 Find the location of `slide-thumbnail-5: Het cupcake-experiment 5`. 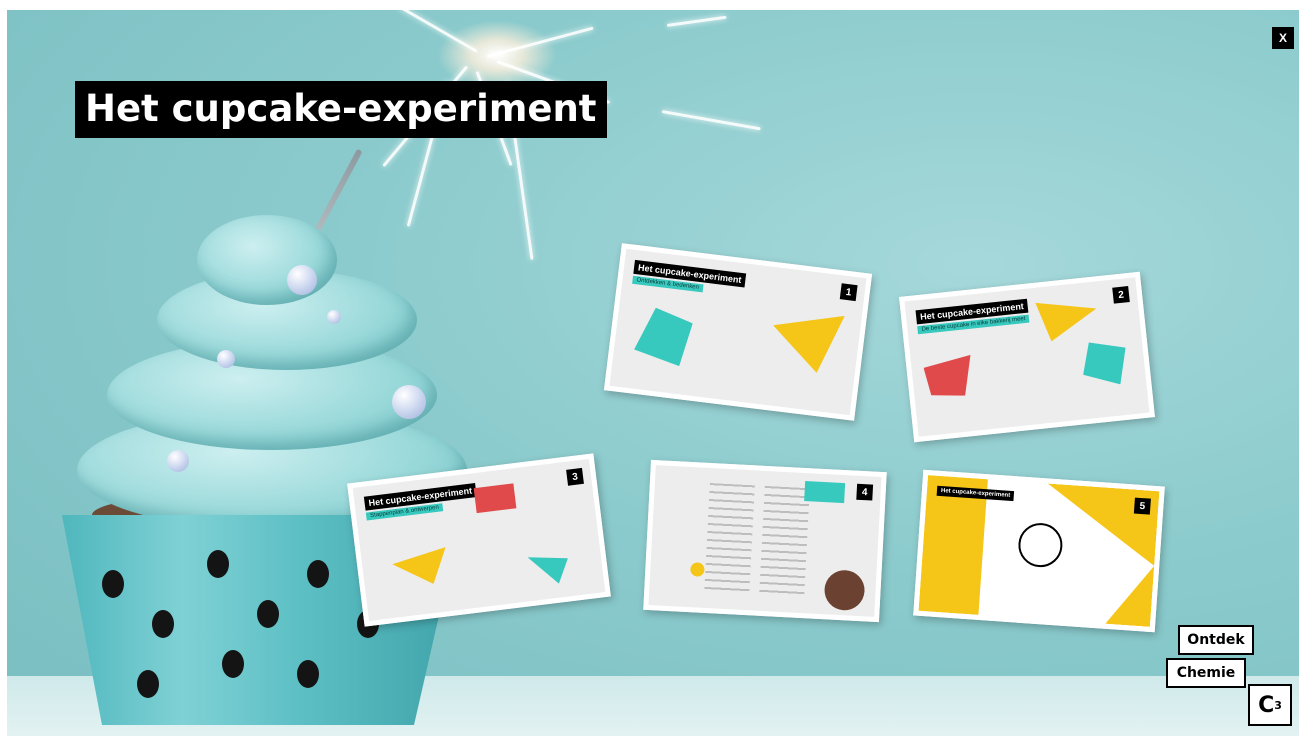

slide-thumbnail-5: Het cupcake-experiment 5 is located at coordinates (1039, 551).